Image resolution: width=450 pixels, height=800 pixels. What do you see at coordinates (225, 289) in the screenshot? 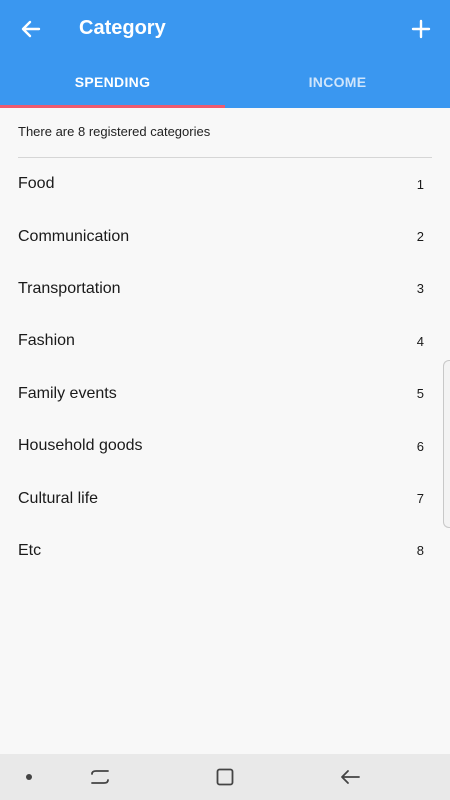
I see `category-item-transportation: Transportation 3` at bounding box center [225, 289].